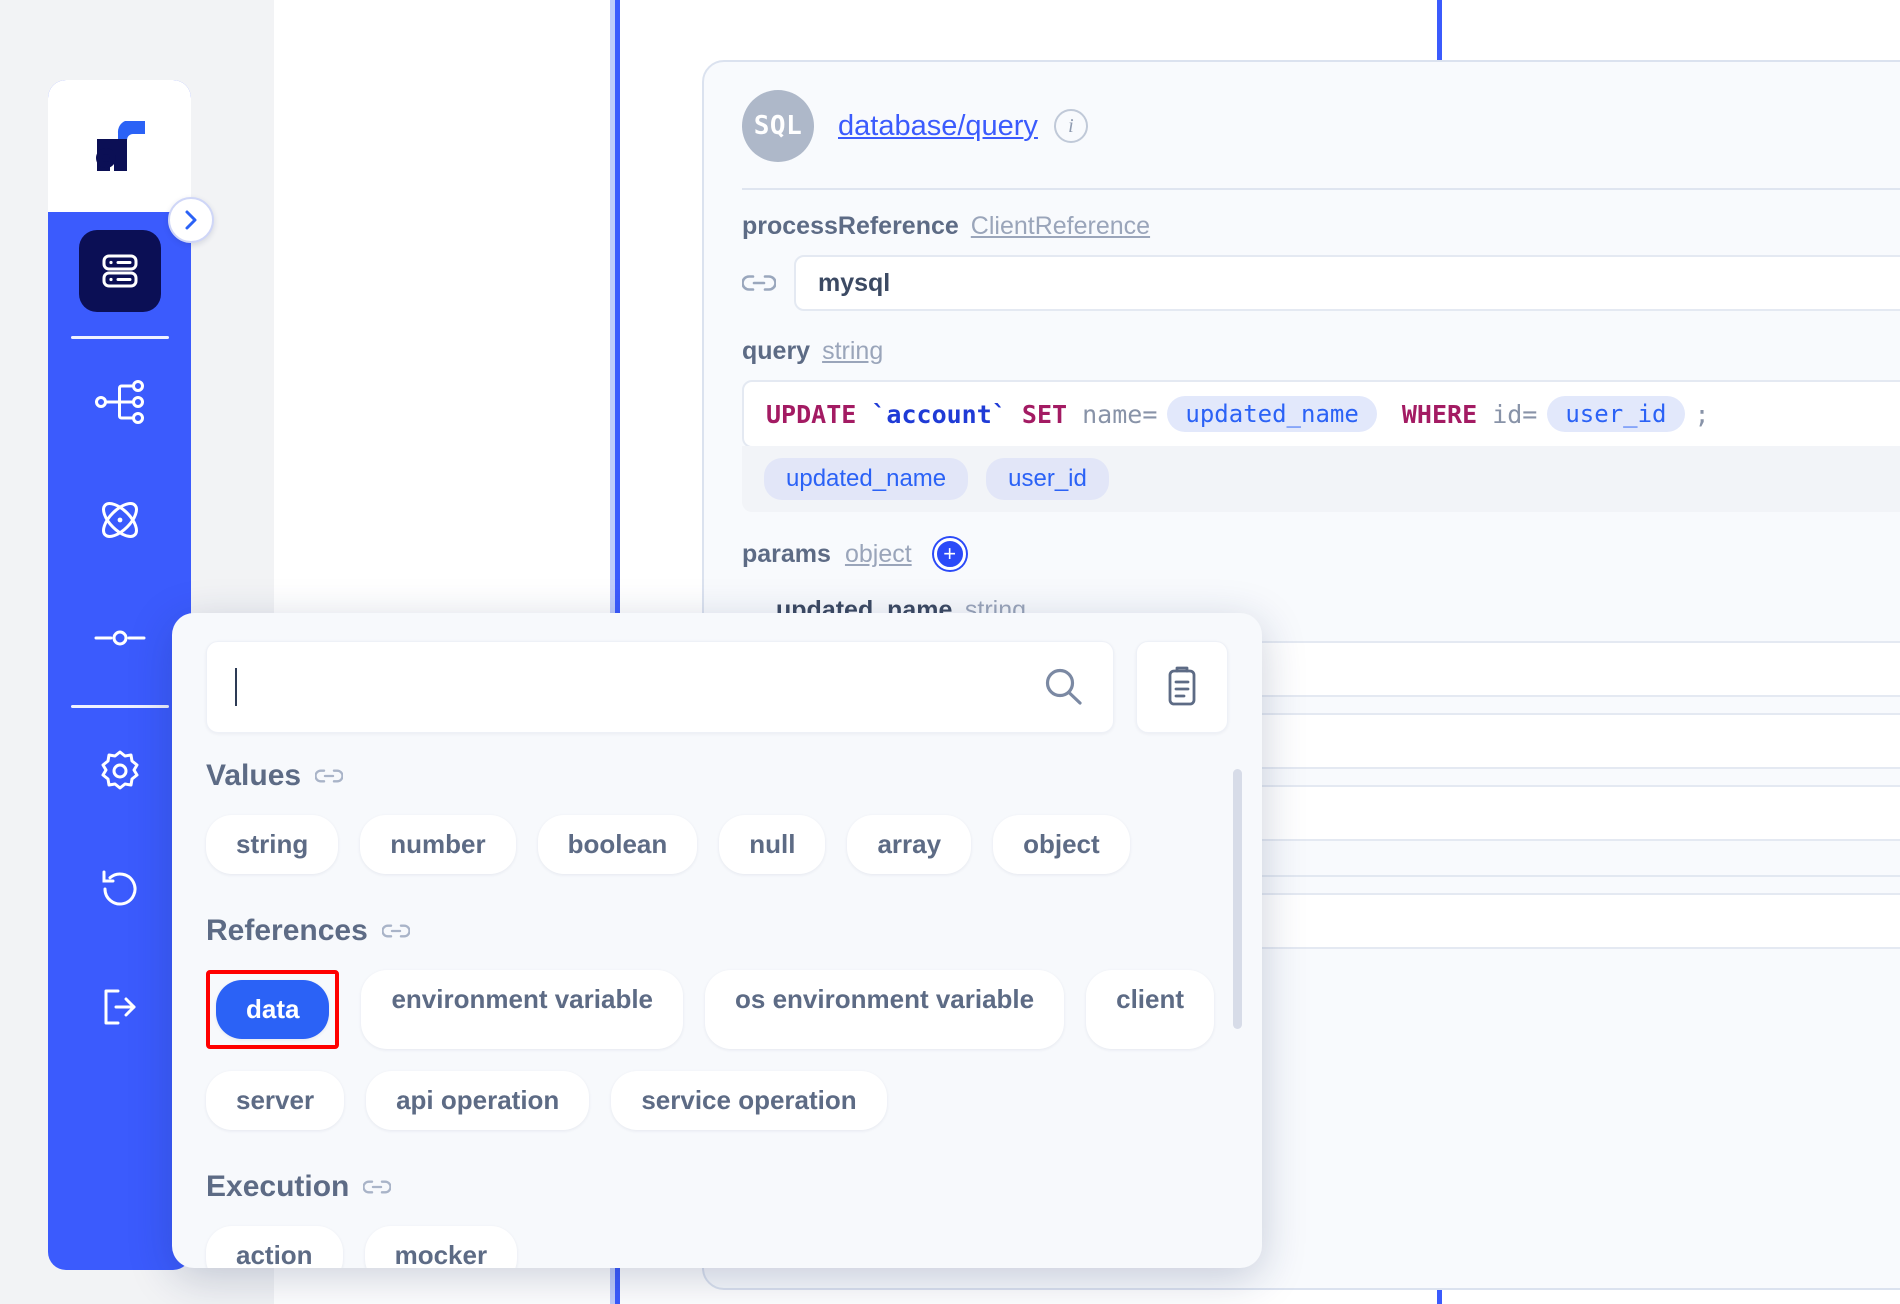 The width and height of the screenshot is (1900, 1304). What do you see at coordinates (852, 351) in the screenshot?
I see `query-type: string` at bounding box center [852, 351].